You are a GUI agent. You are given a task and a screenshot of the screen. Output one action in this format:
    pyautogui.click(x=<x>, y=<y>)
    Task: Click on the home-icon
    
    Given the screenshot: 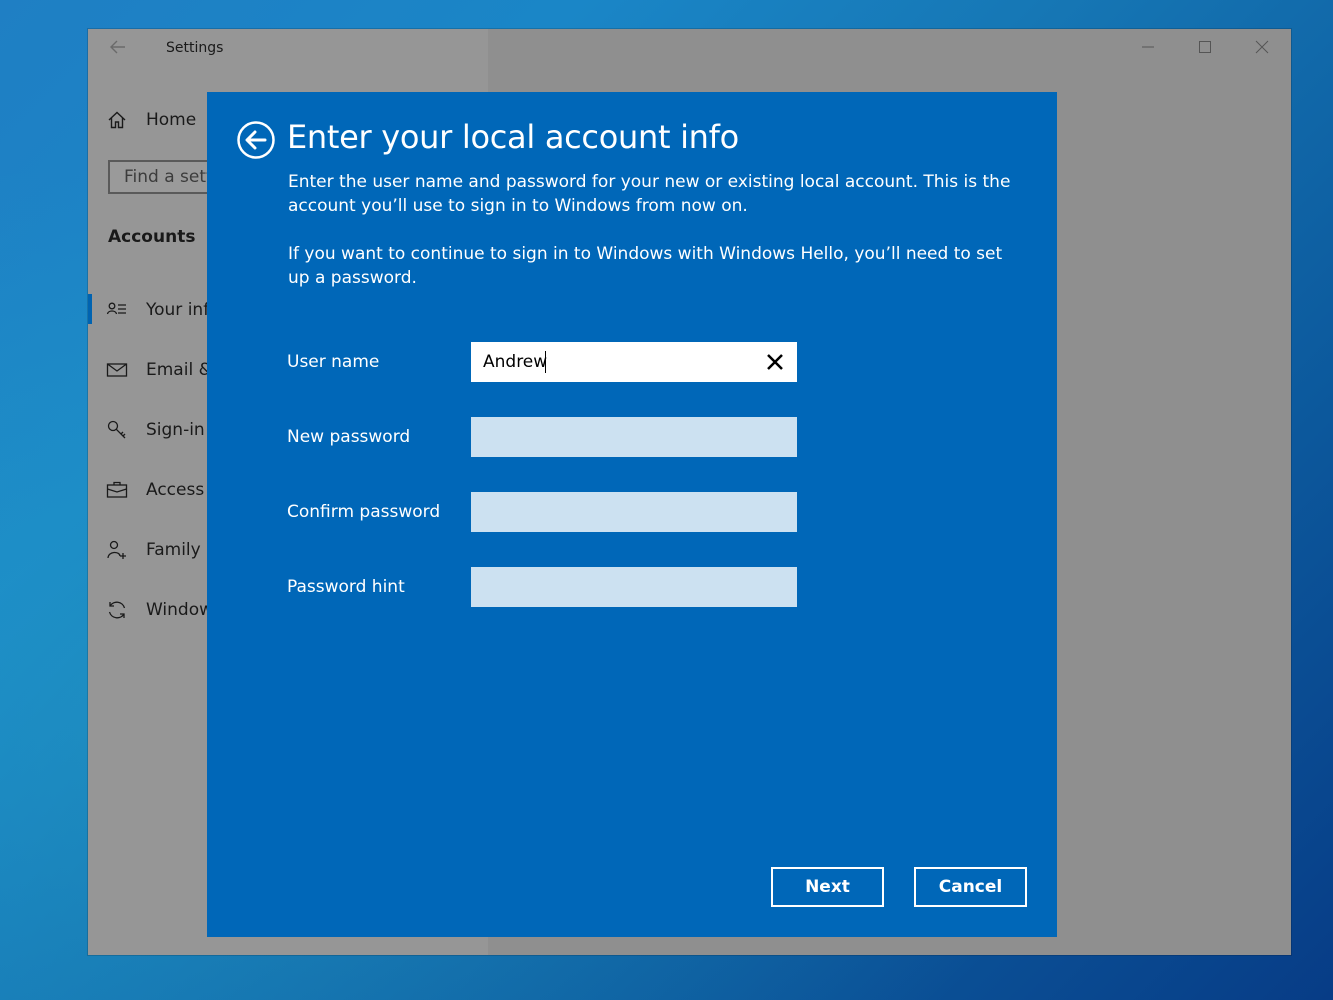 What is the action you would take?
    pyautogui.click(x=117, y=120)
    